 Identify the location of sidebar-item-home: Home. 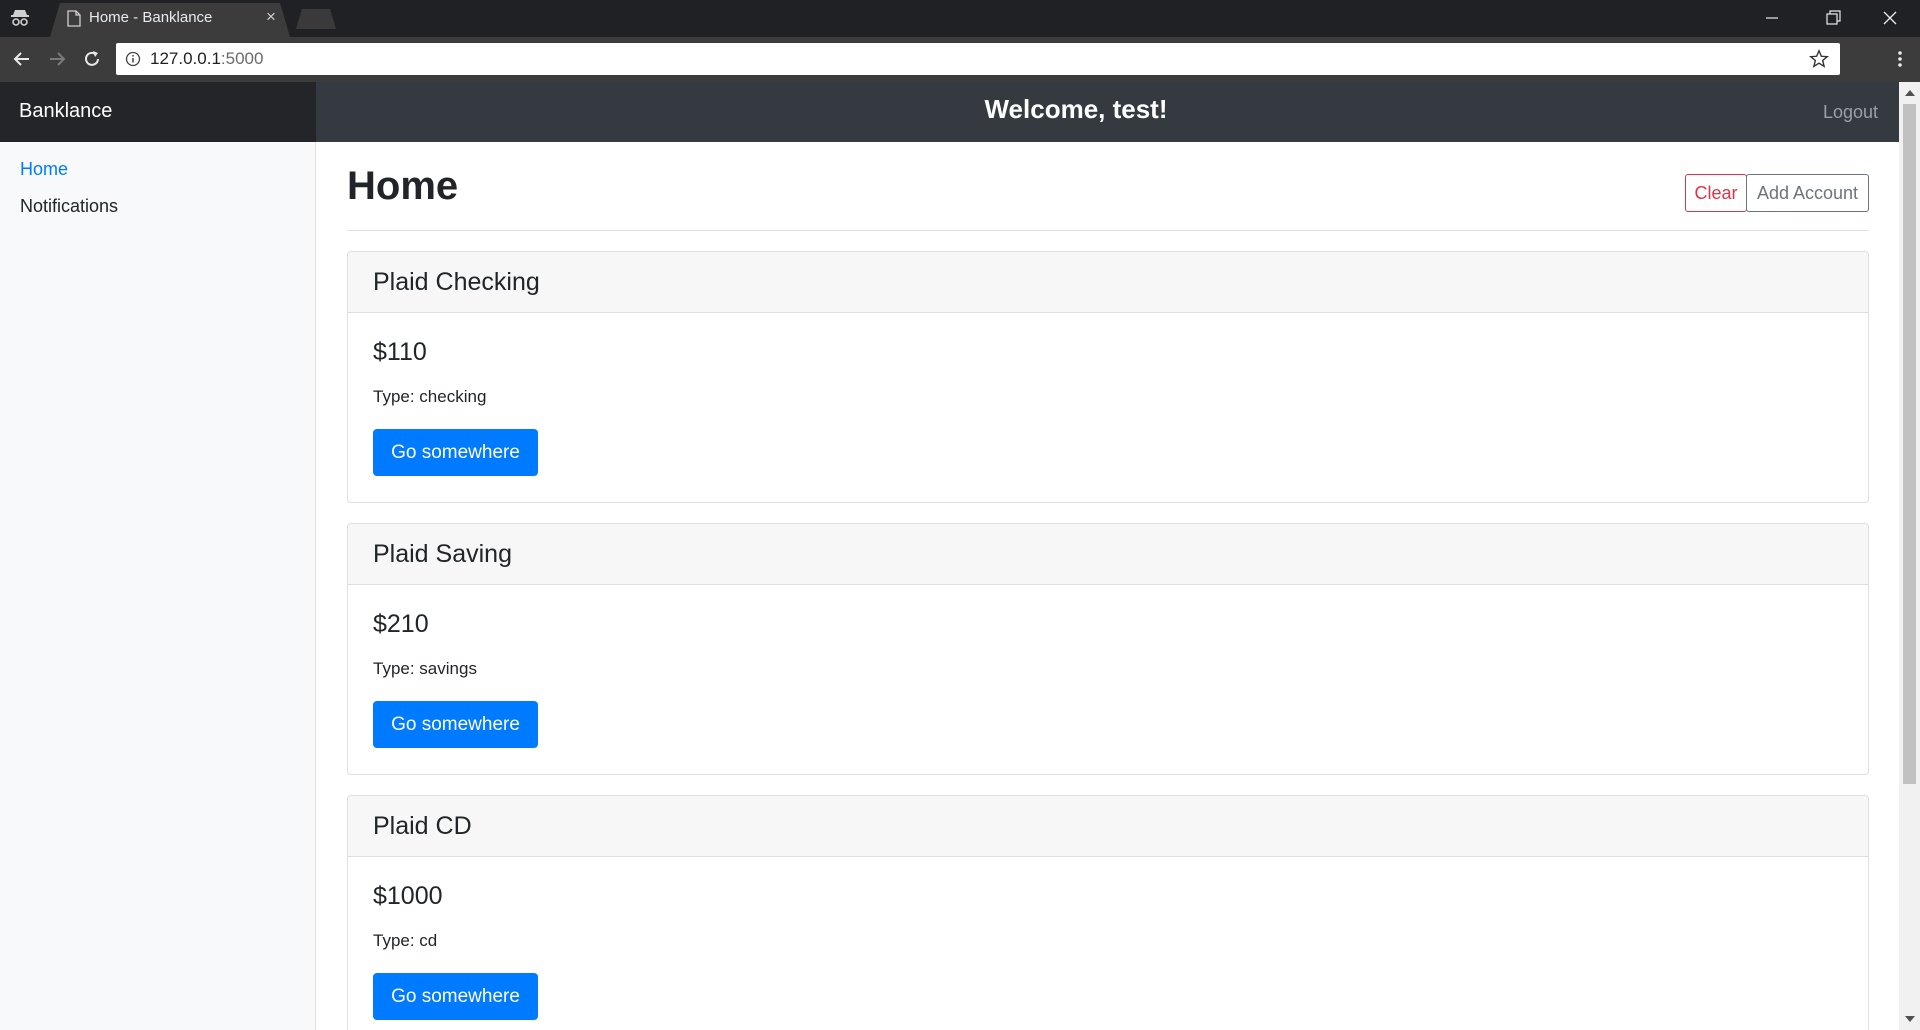
(44, 169).